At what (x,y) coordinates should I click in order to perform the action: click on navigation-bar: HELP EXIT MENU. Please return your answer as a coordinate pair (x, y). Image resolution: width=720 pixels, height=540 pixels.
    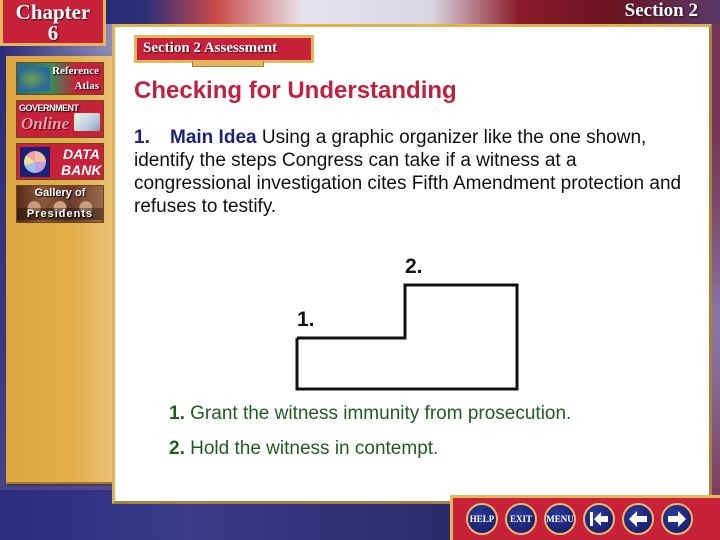
    Looking at the image, I should click on (585, 517).